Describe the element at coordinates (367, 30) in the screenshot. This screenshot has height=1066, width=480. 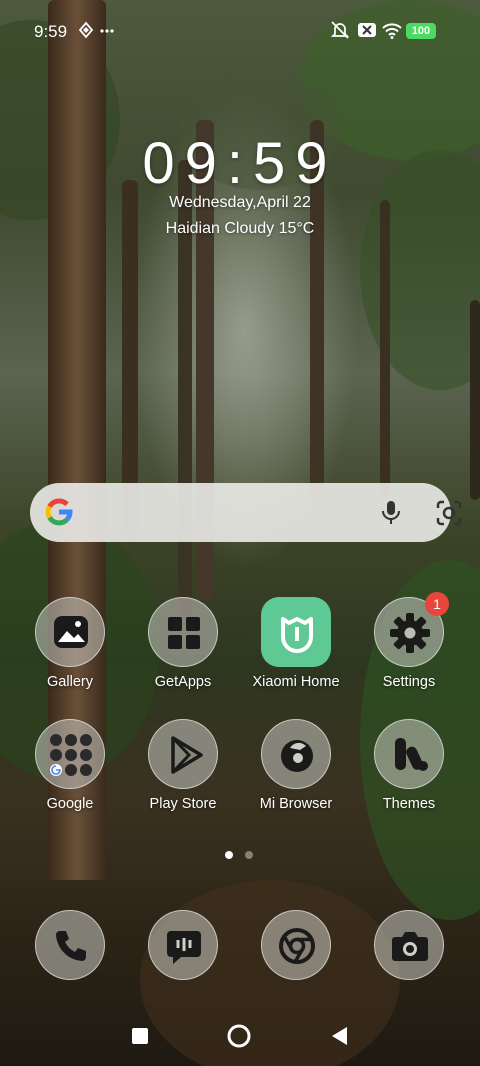
I see `close-box-icon` at that location.